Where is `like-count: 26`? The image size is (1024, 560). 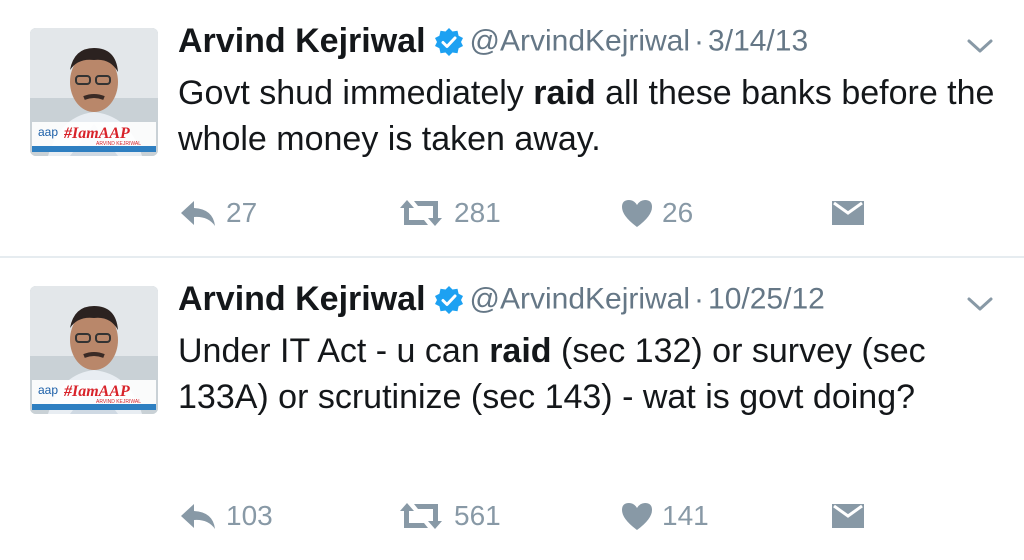 like-count: 26 is located at coordinates (678, 212).